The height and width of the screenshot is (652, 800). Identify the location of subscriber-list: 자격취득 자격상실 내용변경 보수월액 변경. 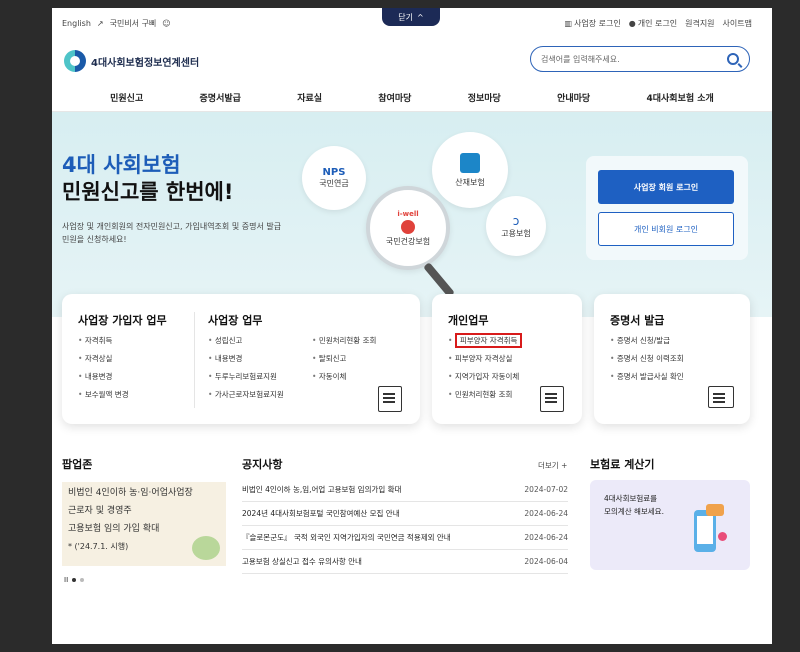
(103, 368).